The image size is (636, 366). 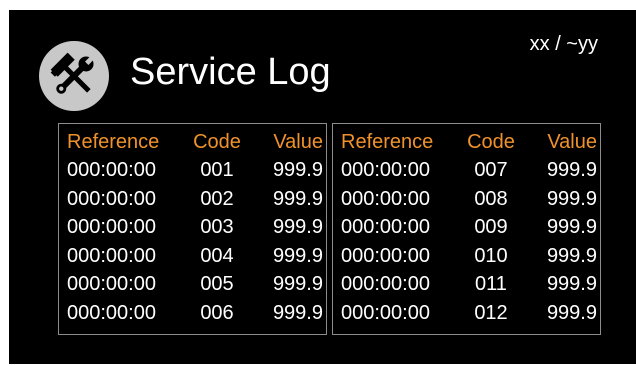 What do you see at coordinates (192, 199) in the screenshot?
I see `table-row: 000:00:00 002 999.9` at bounding box center [192, 199].